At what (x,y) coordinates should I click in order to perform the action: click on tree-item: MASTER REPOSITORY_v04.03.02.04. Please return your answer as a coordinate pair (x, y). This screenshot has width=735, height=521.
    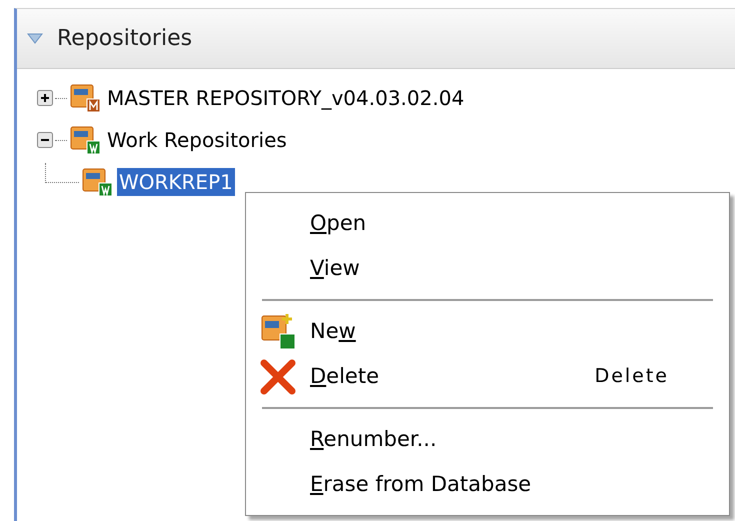
    Looking at the image, I should click on (285, 98).